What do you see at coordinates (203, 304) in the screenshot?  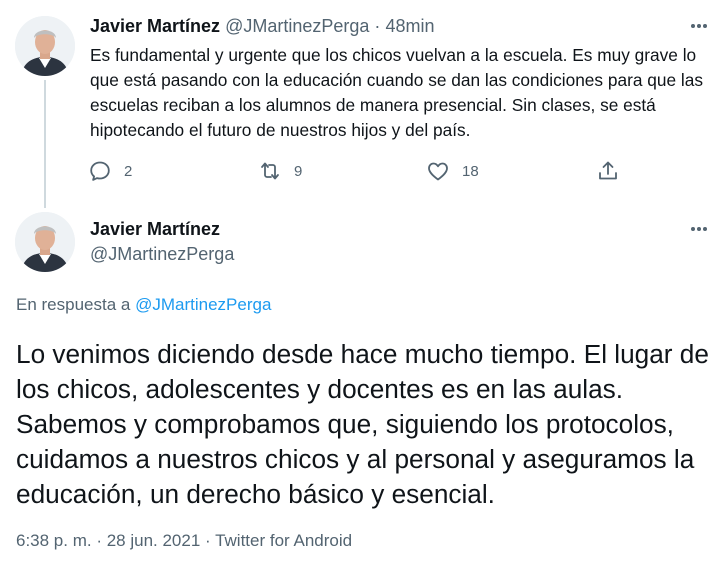 I see `reply-mention-link: @JMartinezPerga` at bounding box center [203, 304].